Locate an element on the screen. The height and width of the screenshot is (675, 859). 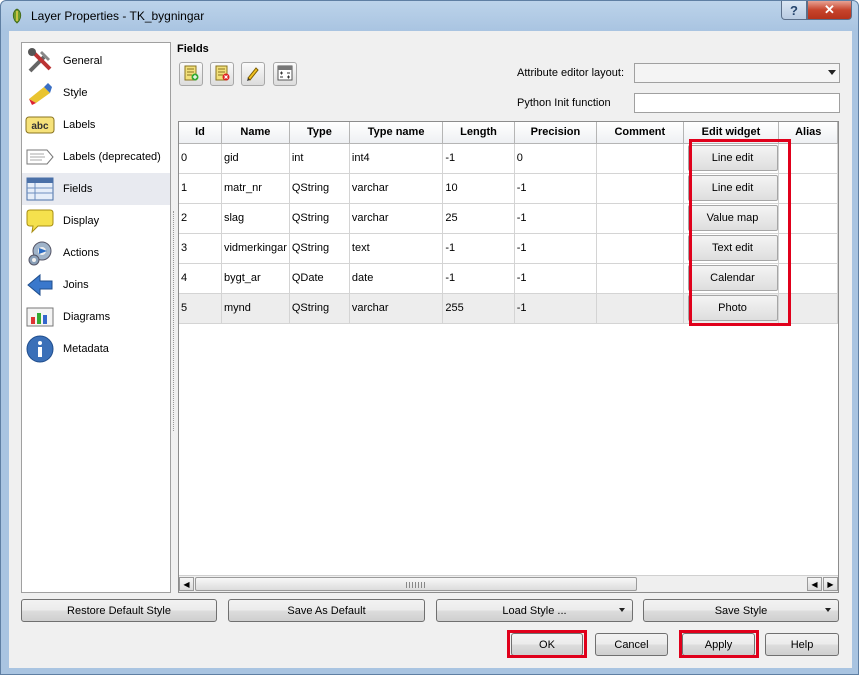
scroll-left-icon: ◀ is located at coordinates (186, 584).